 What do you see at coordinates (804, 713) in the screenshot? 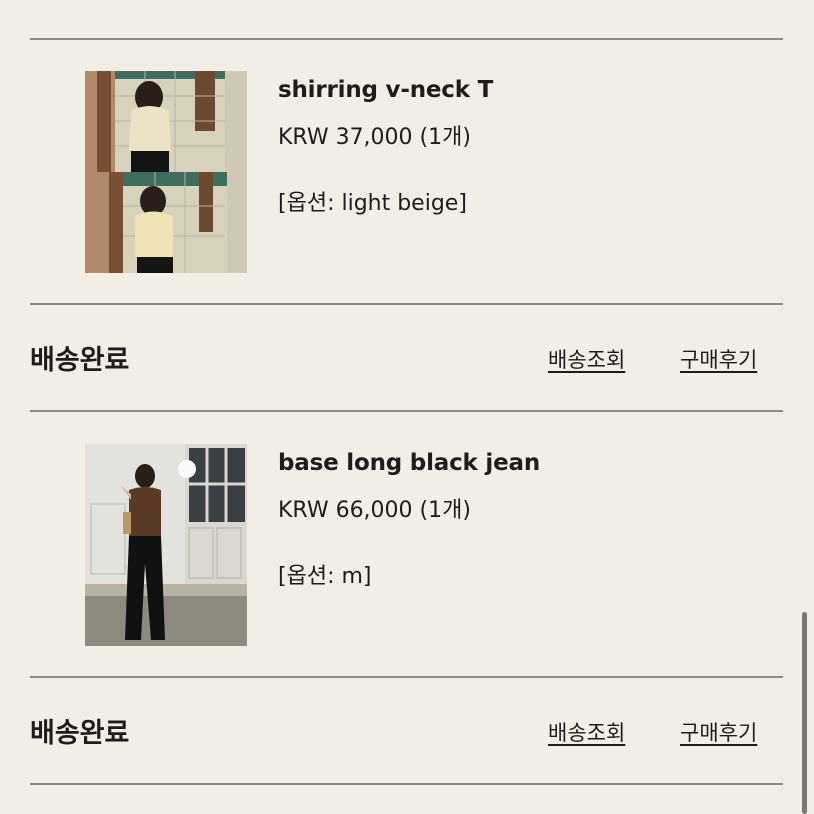
I see `scrollbar` at bounding box center [804, 713].